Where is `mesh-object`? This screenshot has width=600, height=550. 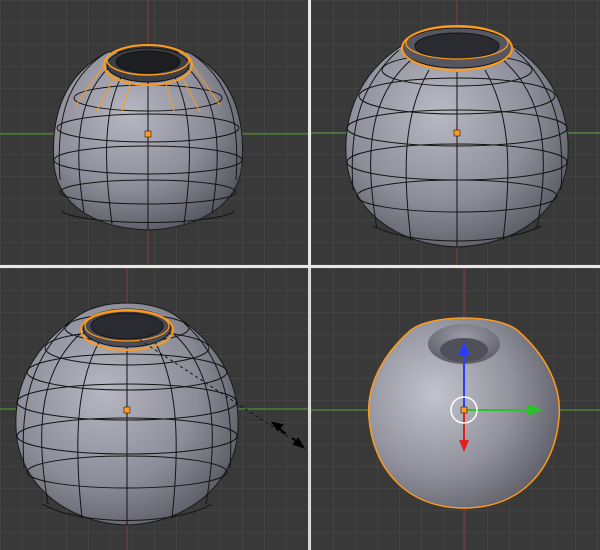 mesh-object is located at coordinates (148, 137).